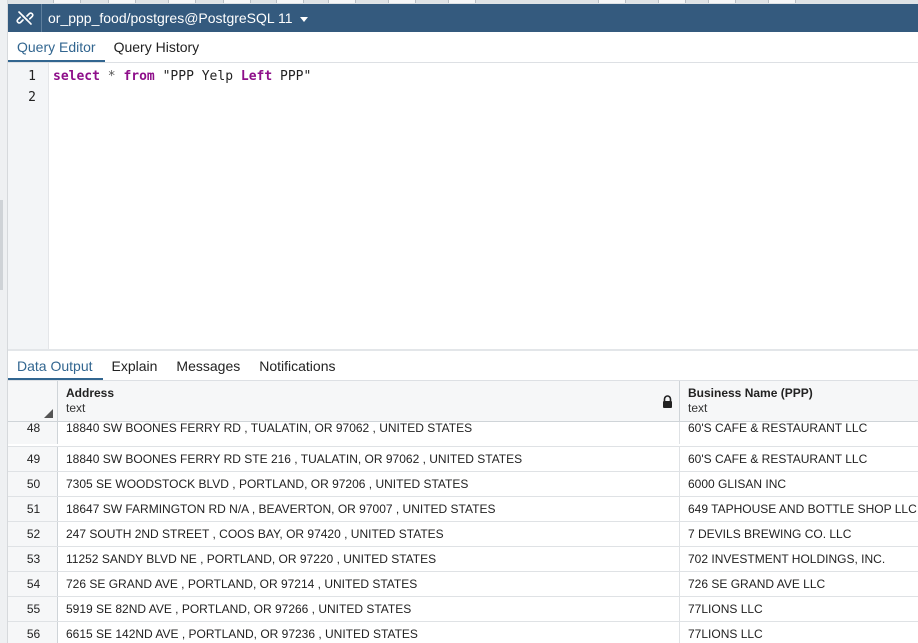  I want to click on tab-notifications: Notifications, so click(297, 369).